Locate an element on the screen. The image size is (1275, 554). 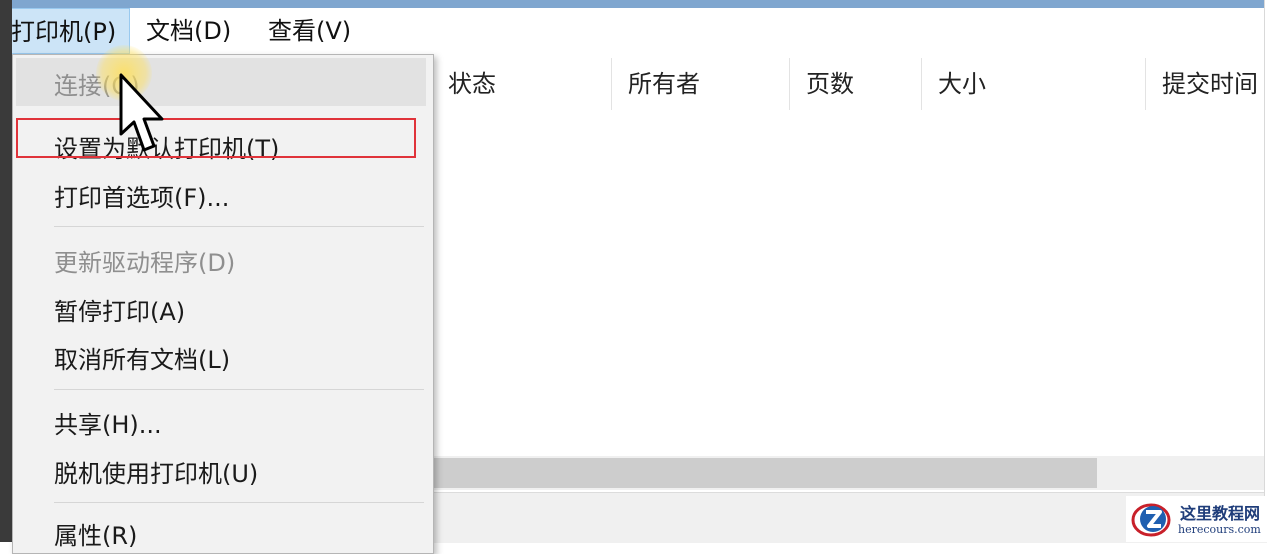
column-header-status: 状态 is located at coordinates (522, 84).